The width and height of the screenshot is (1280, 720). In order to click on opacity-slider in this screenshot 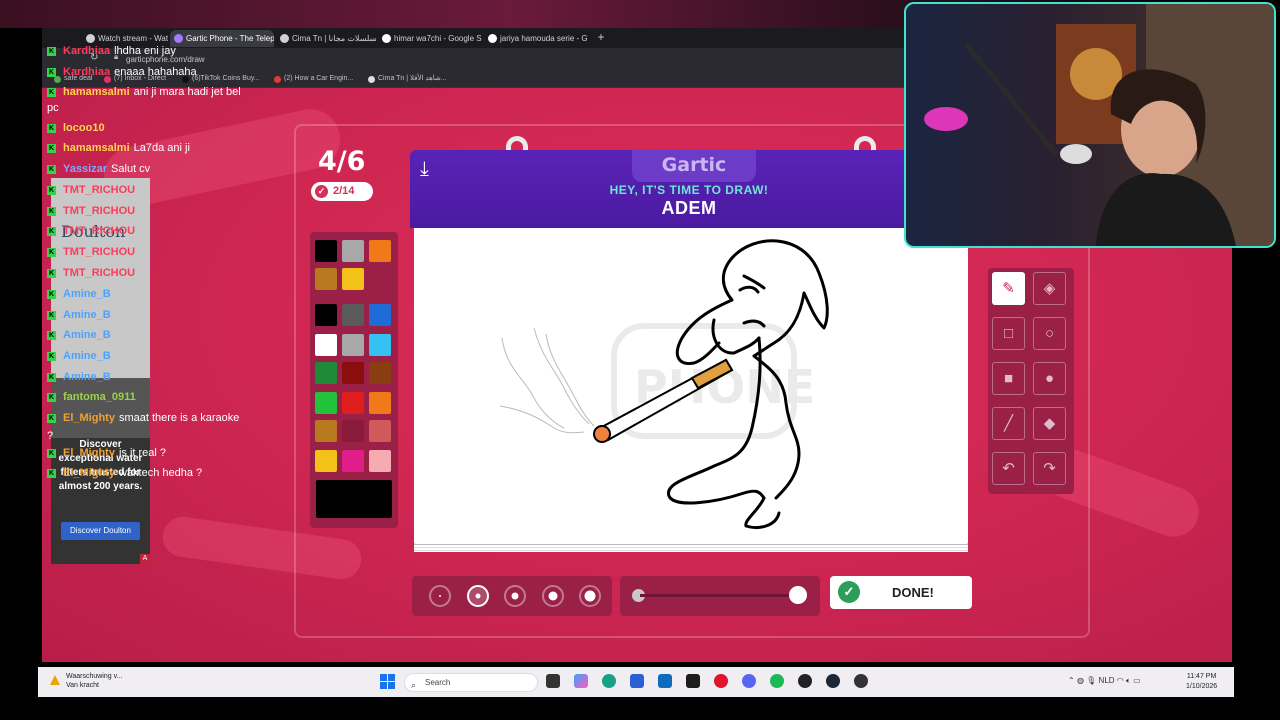, I will do `click(720, 596)`.